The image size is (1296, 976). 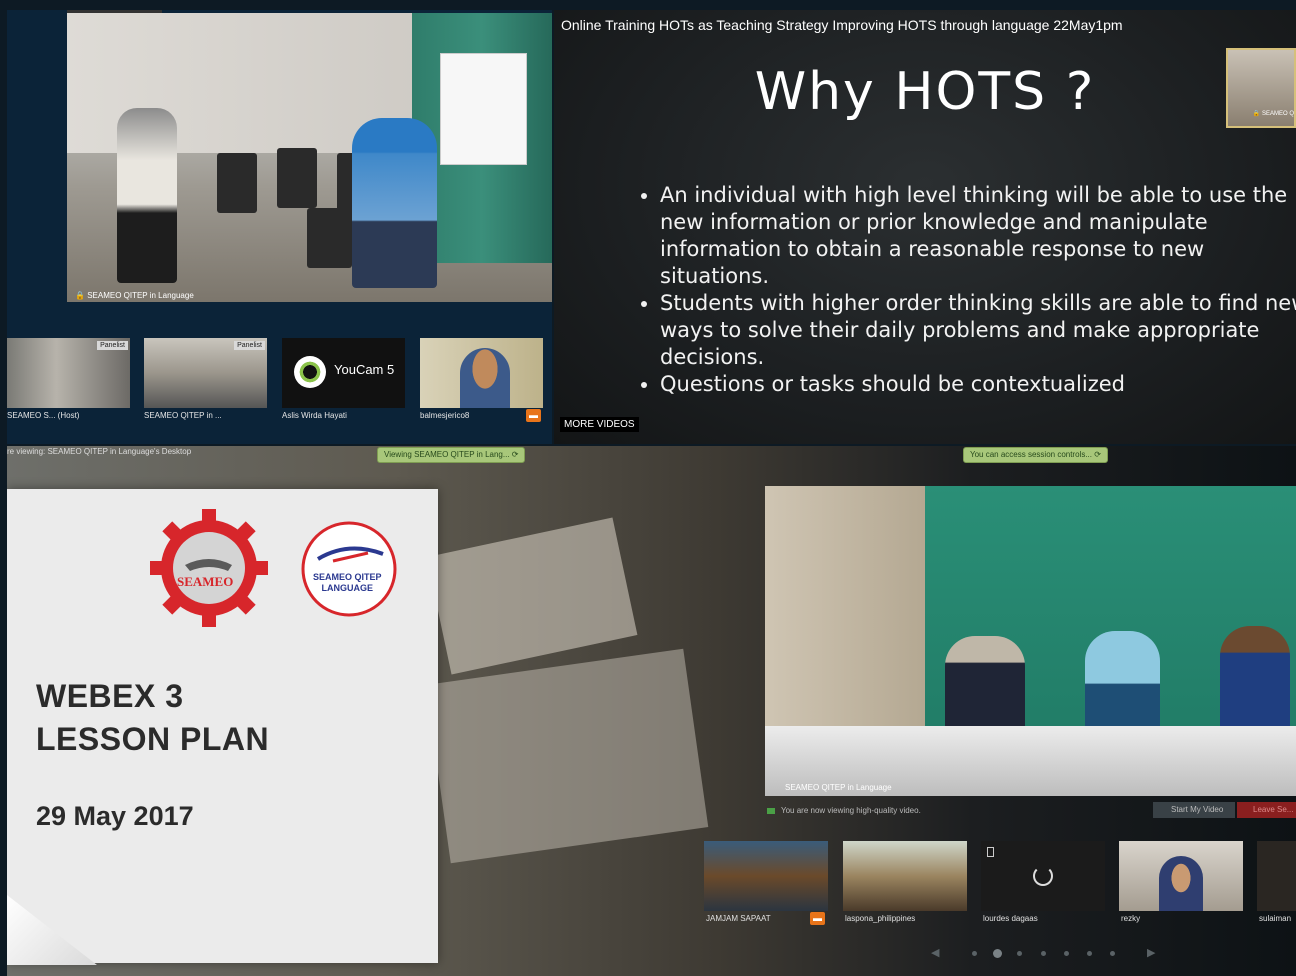 I want to click on main-video: SEAMEO QITEP in Language, so click(x=1030, y=641).